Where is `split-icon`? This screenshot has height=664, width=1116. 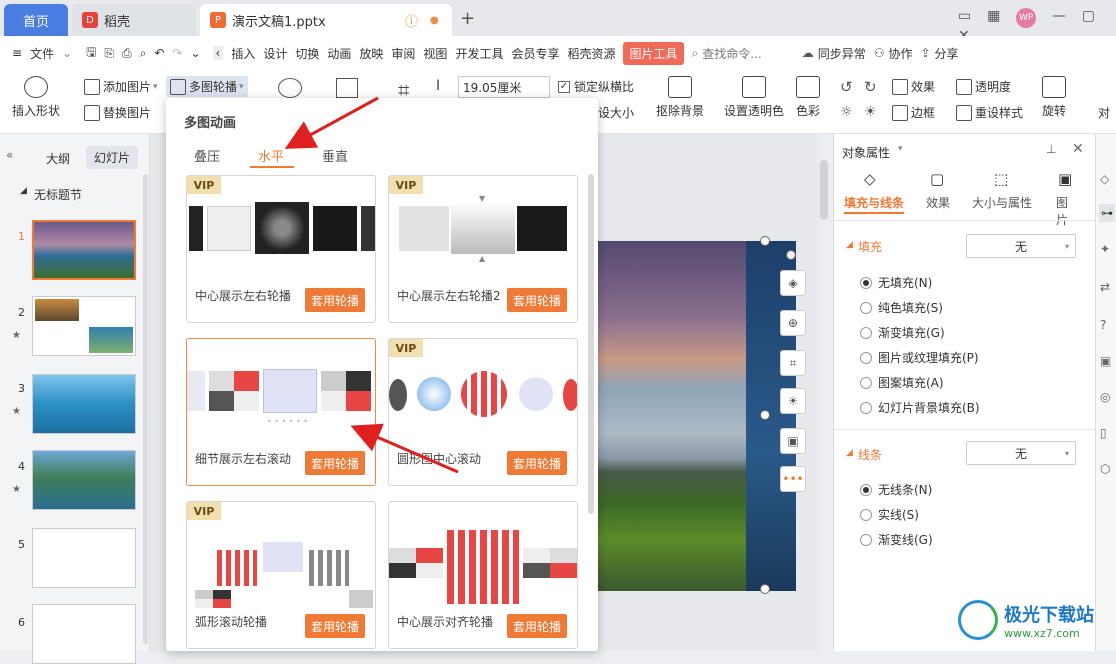 split-icon is located at coordinates (347, 88).